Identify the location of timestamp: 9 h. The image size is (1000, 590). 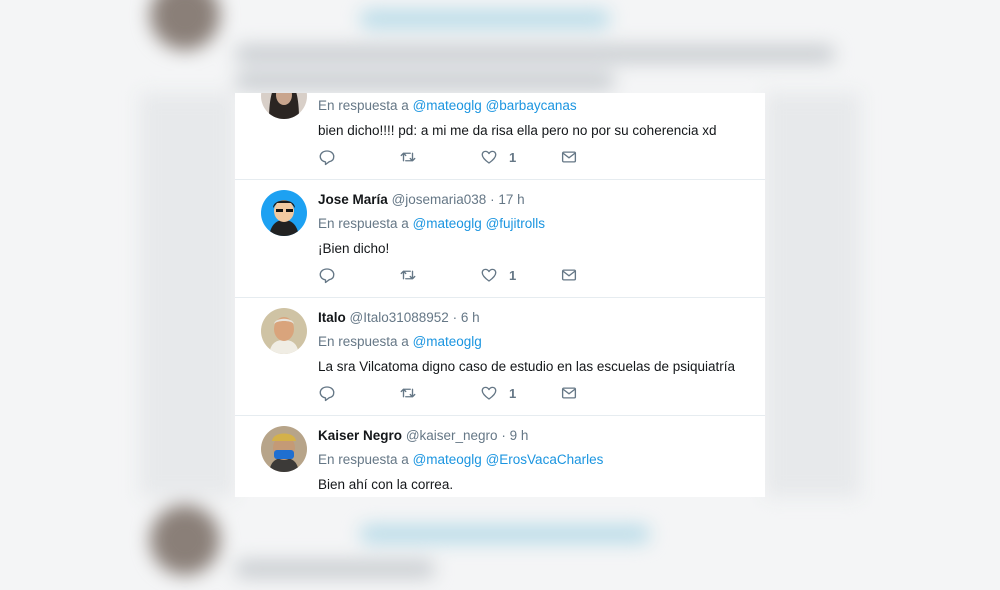
(519, 435).